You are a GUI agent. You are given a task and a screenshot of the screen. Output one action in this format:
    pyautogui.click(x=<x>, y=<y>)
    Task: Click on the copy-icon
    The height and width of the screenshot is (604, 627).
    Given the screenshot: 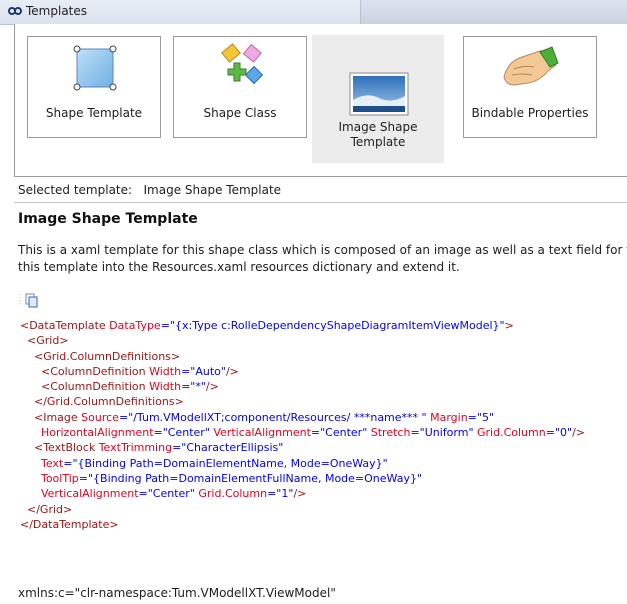 What is the action you would take?
    pyautogui.click(x=28, y=300)
    